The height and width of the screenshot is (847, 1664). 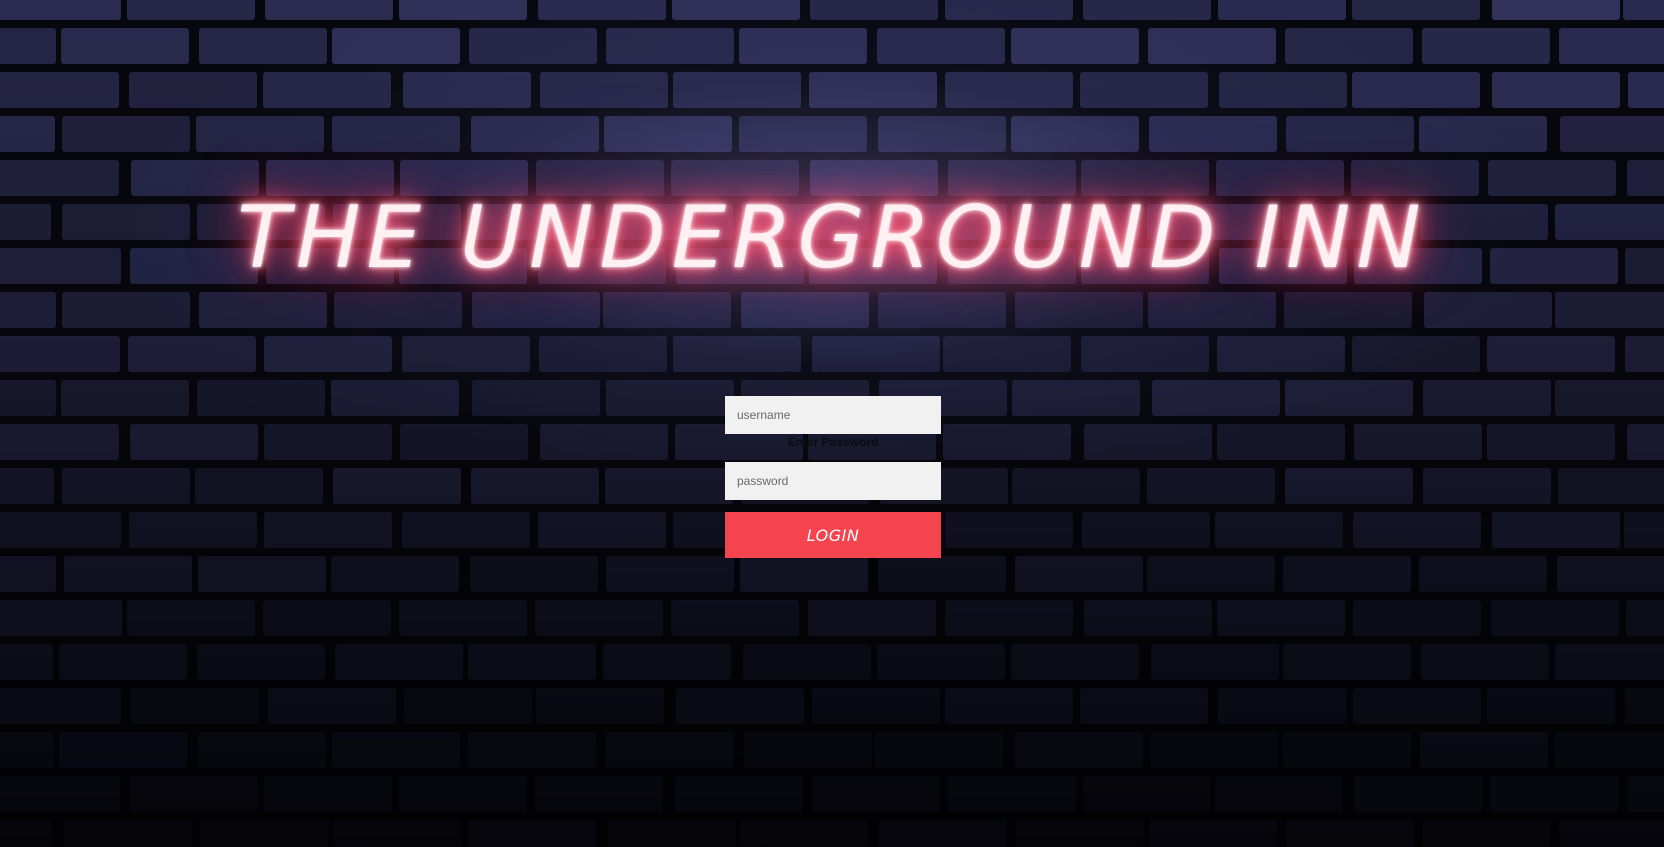 I want to click on password-input, so click(x=833, y=481).